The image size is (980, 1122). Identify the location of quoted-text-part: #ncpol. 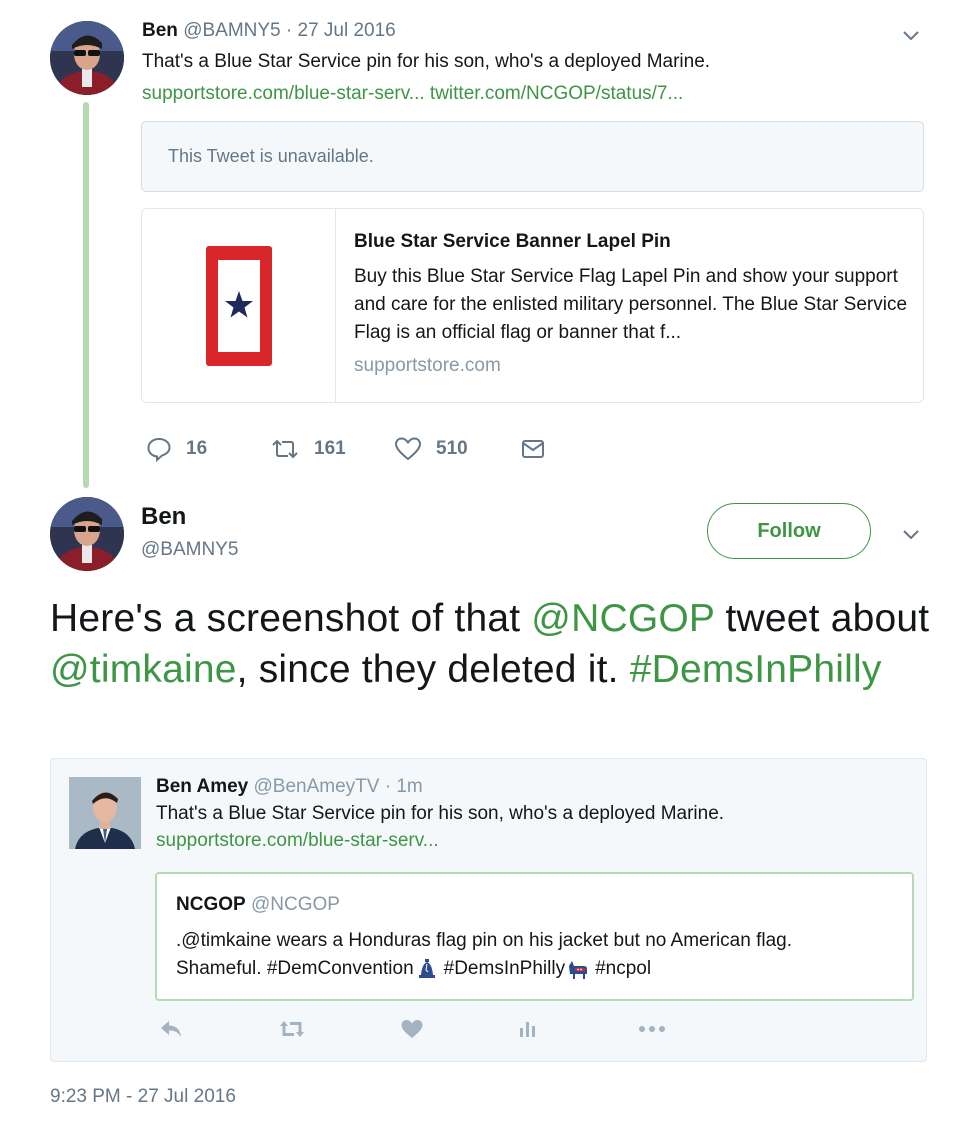
(623, 968).